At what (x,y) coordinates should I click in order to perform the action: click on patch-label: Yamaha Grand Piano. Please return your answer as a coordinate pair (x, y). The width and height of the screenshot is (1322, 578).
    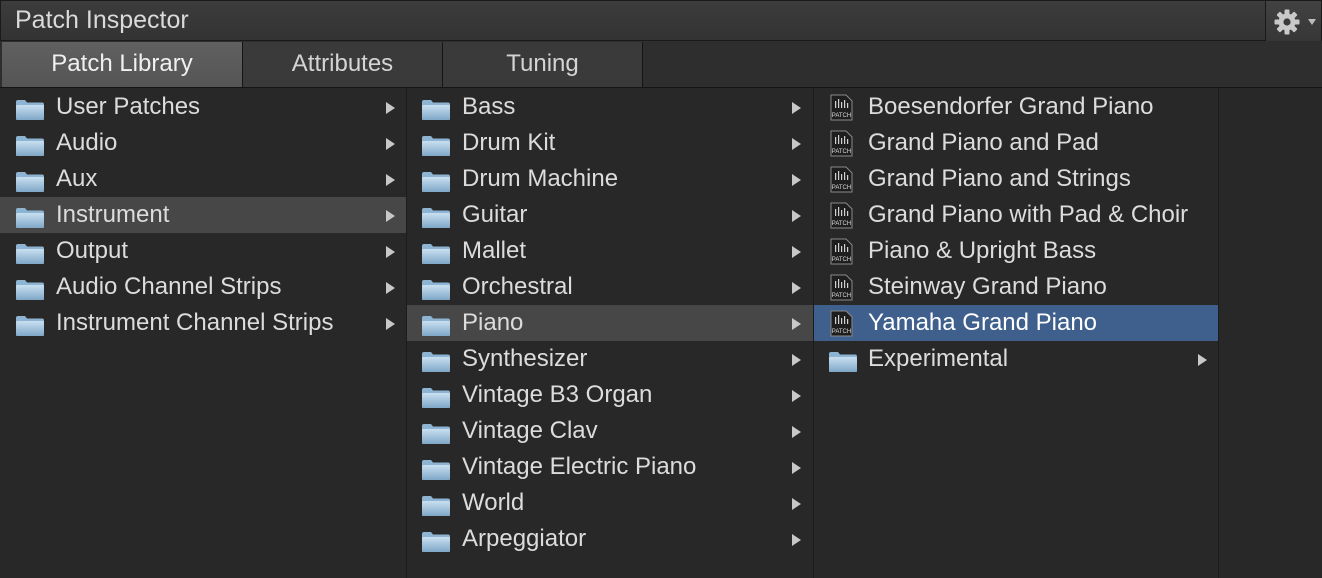
    Looking at the image, I should click on (983, 322).